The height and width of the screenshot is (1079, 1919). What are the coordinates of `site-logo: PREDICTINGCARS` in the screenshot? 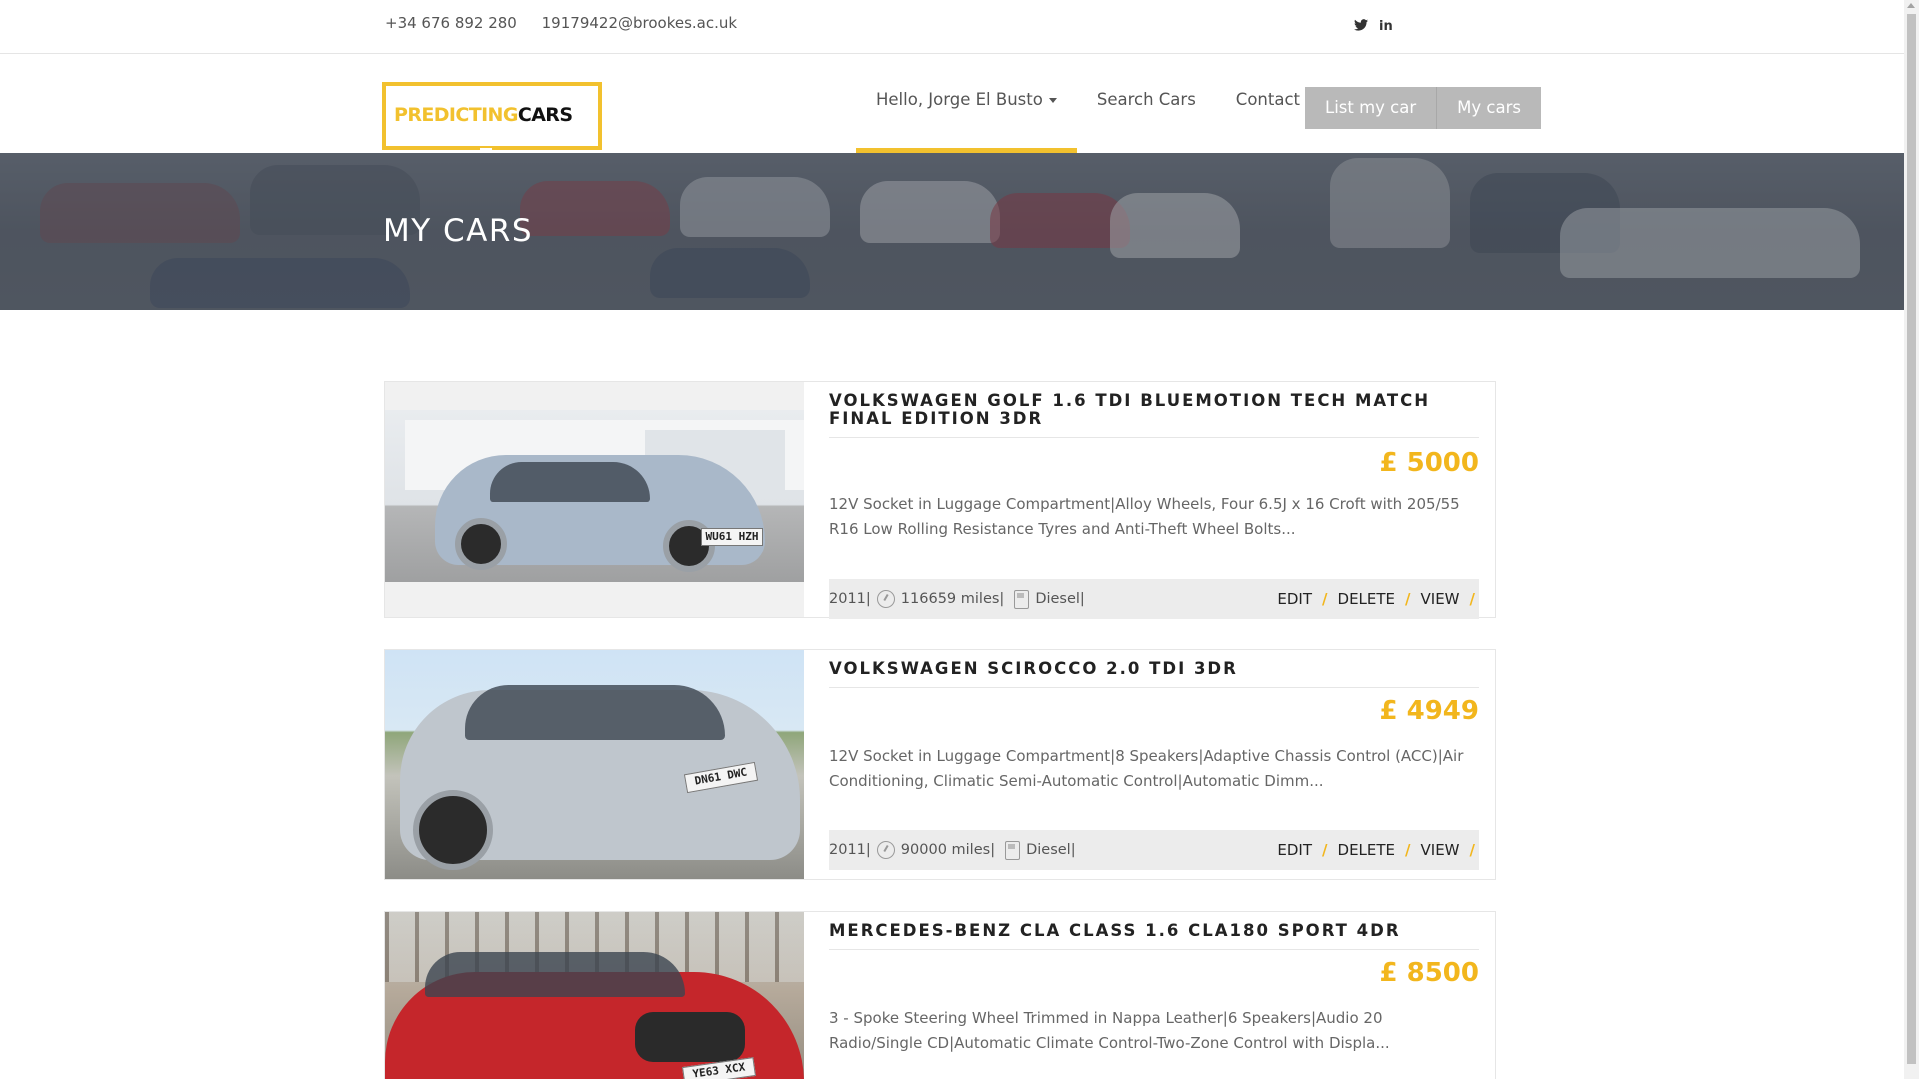 It's located at (492, 118).